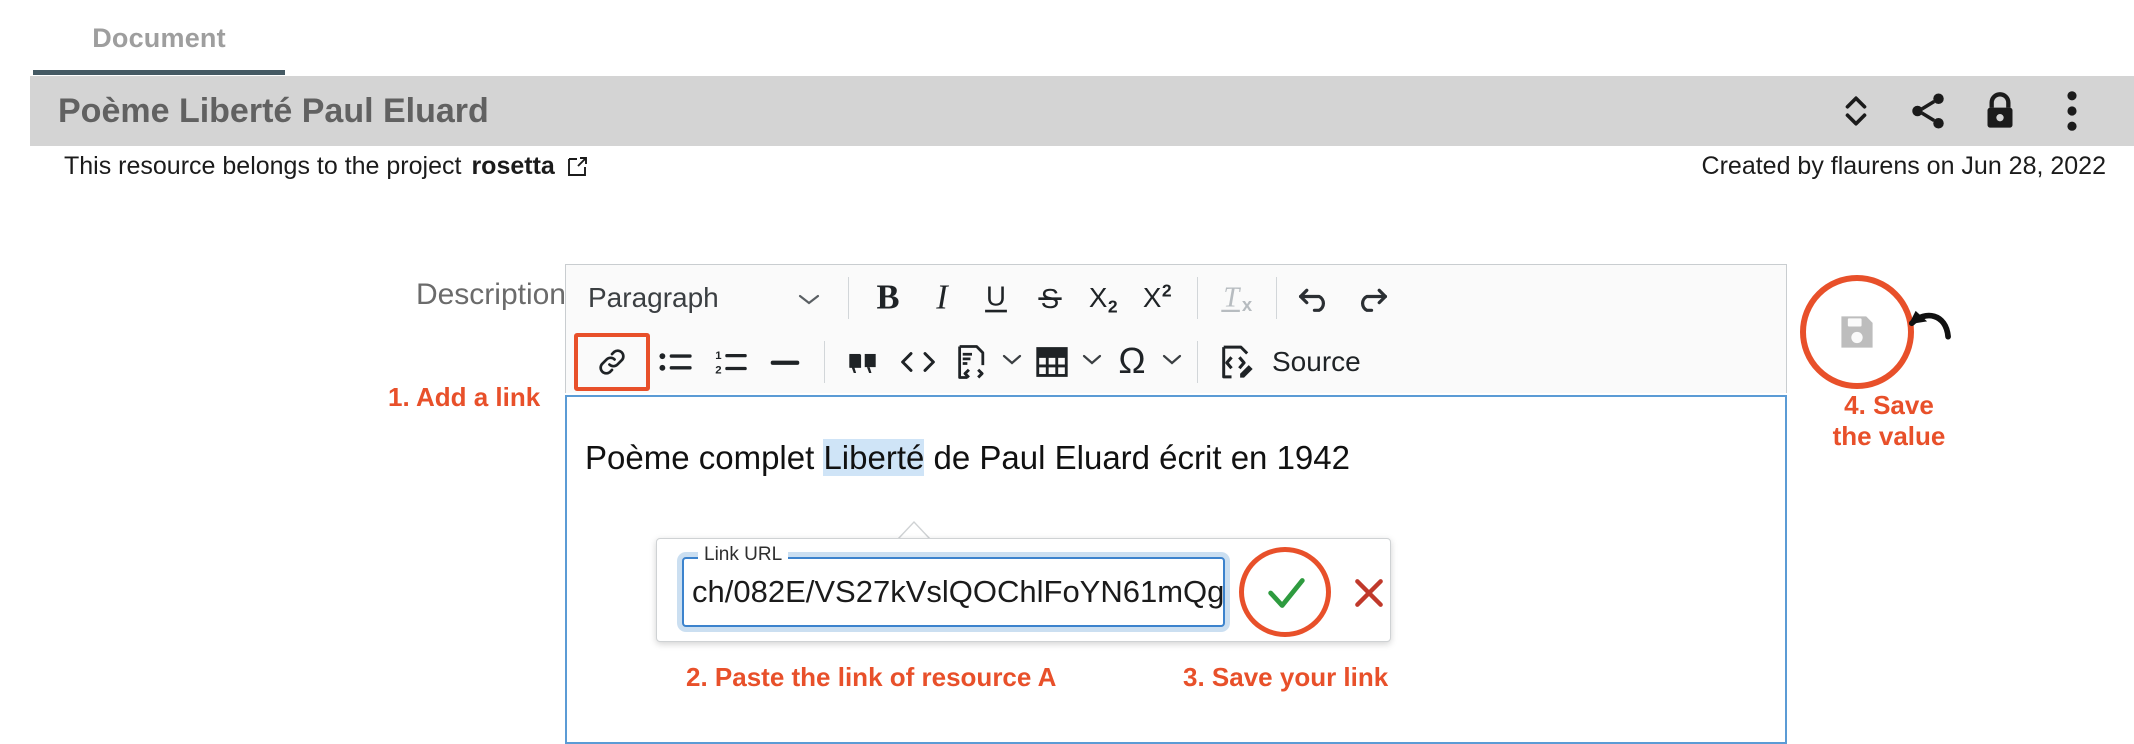 The width and height of the screenshot is (2134, 744). Describe the element at coordinates (612, 361) in the screenshot. I see `link-button` at that location.